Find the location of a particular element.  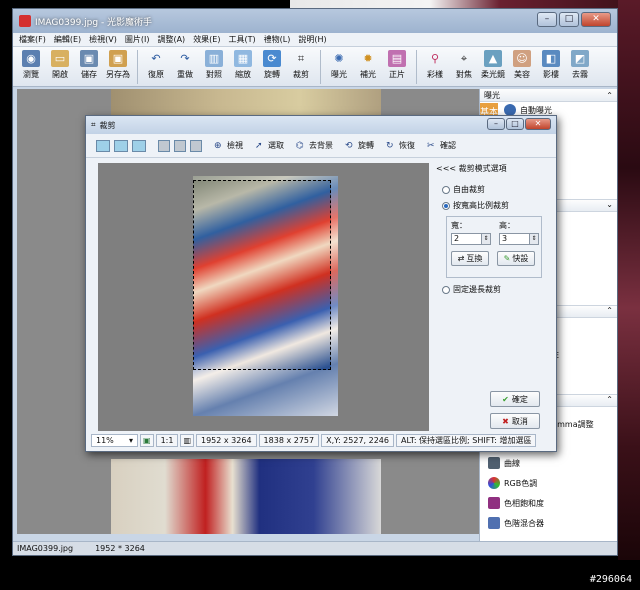

dialog-minimize-button: – is located at coordinates (496, 124).